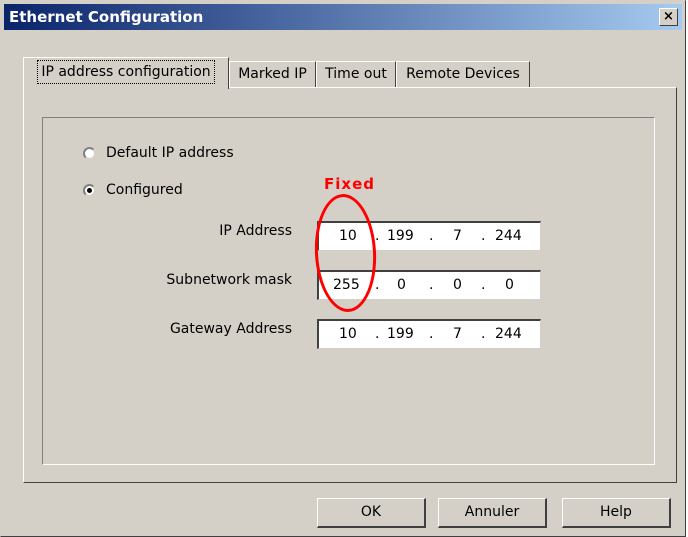 Image resolution: width=688 pixels, height=537 pixels. I want to click on radio-selected-dot, so click(89, 190).